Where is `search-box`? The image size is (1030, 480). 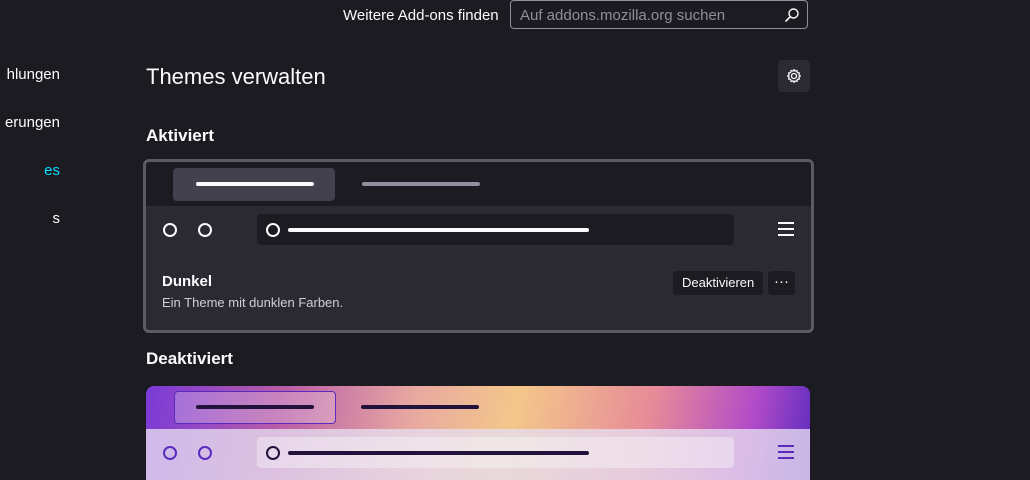 search-box is located at coordinates (659, 14).